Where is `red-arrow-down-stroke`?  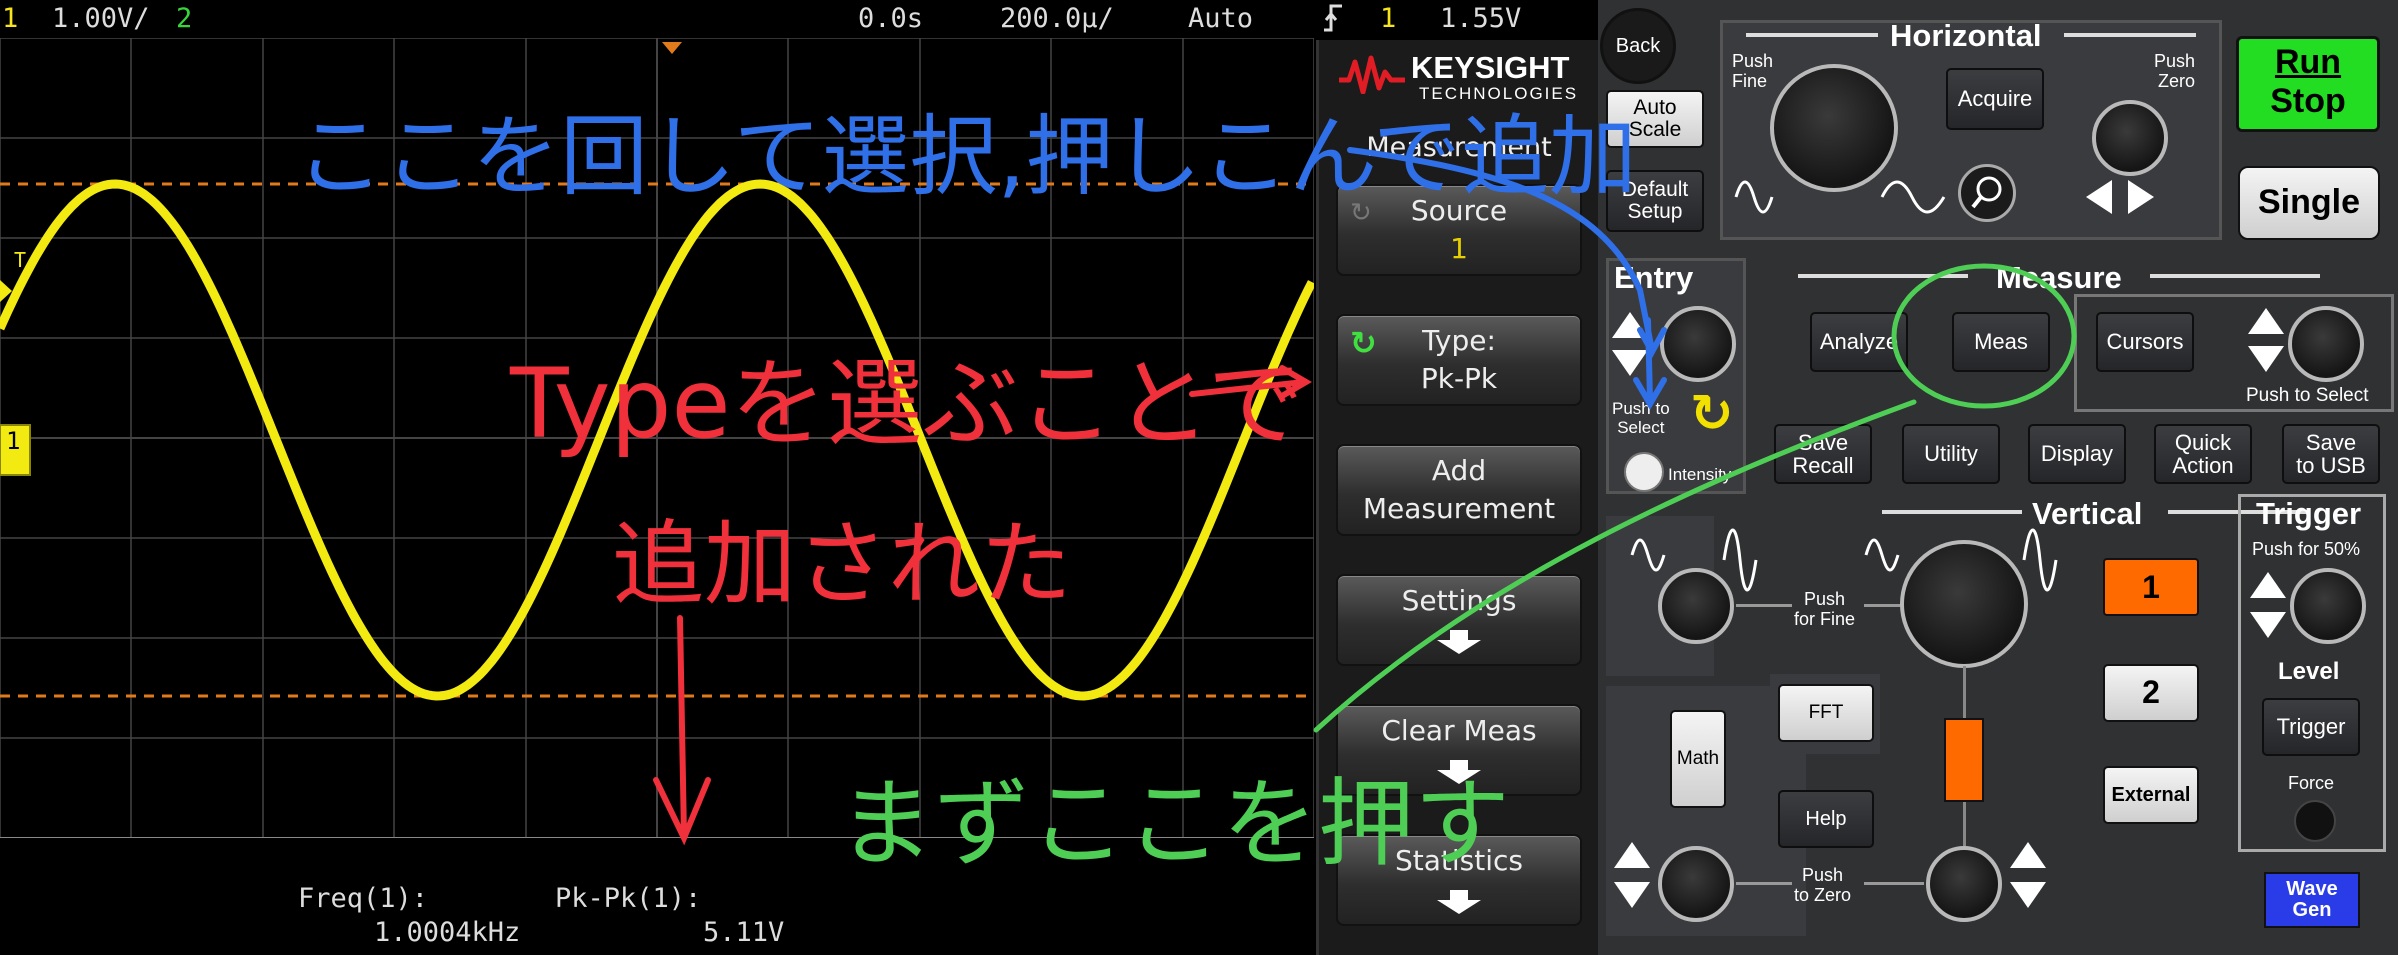 red-arrow-down-stroke is located at coordinates (682, 730).